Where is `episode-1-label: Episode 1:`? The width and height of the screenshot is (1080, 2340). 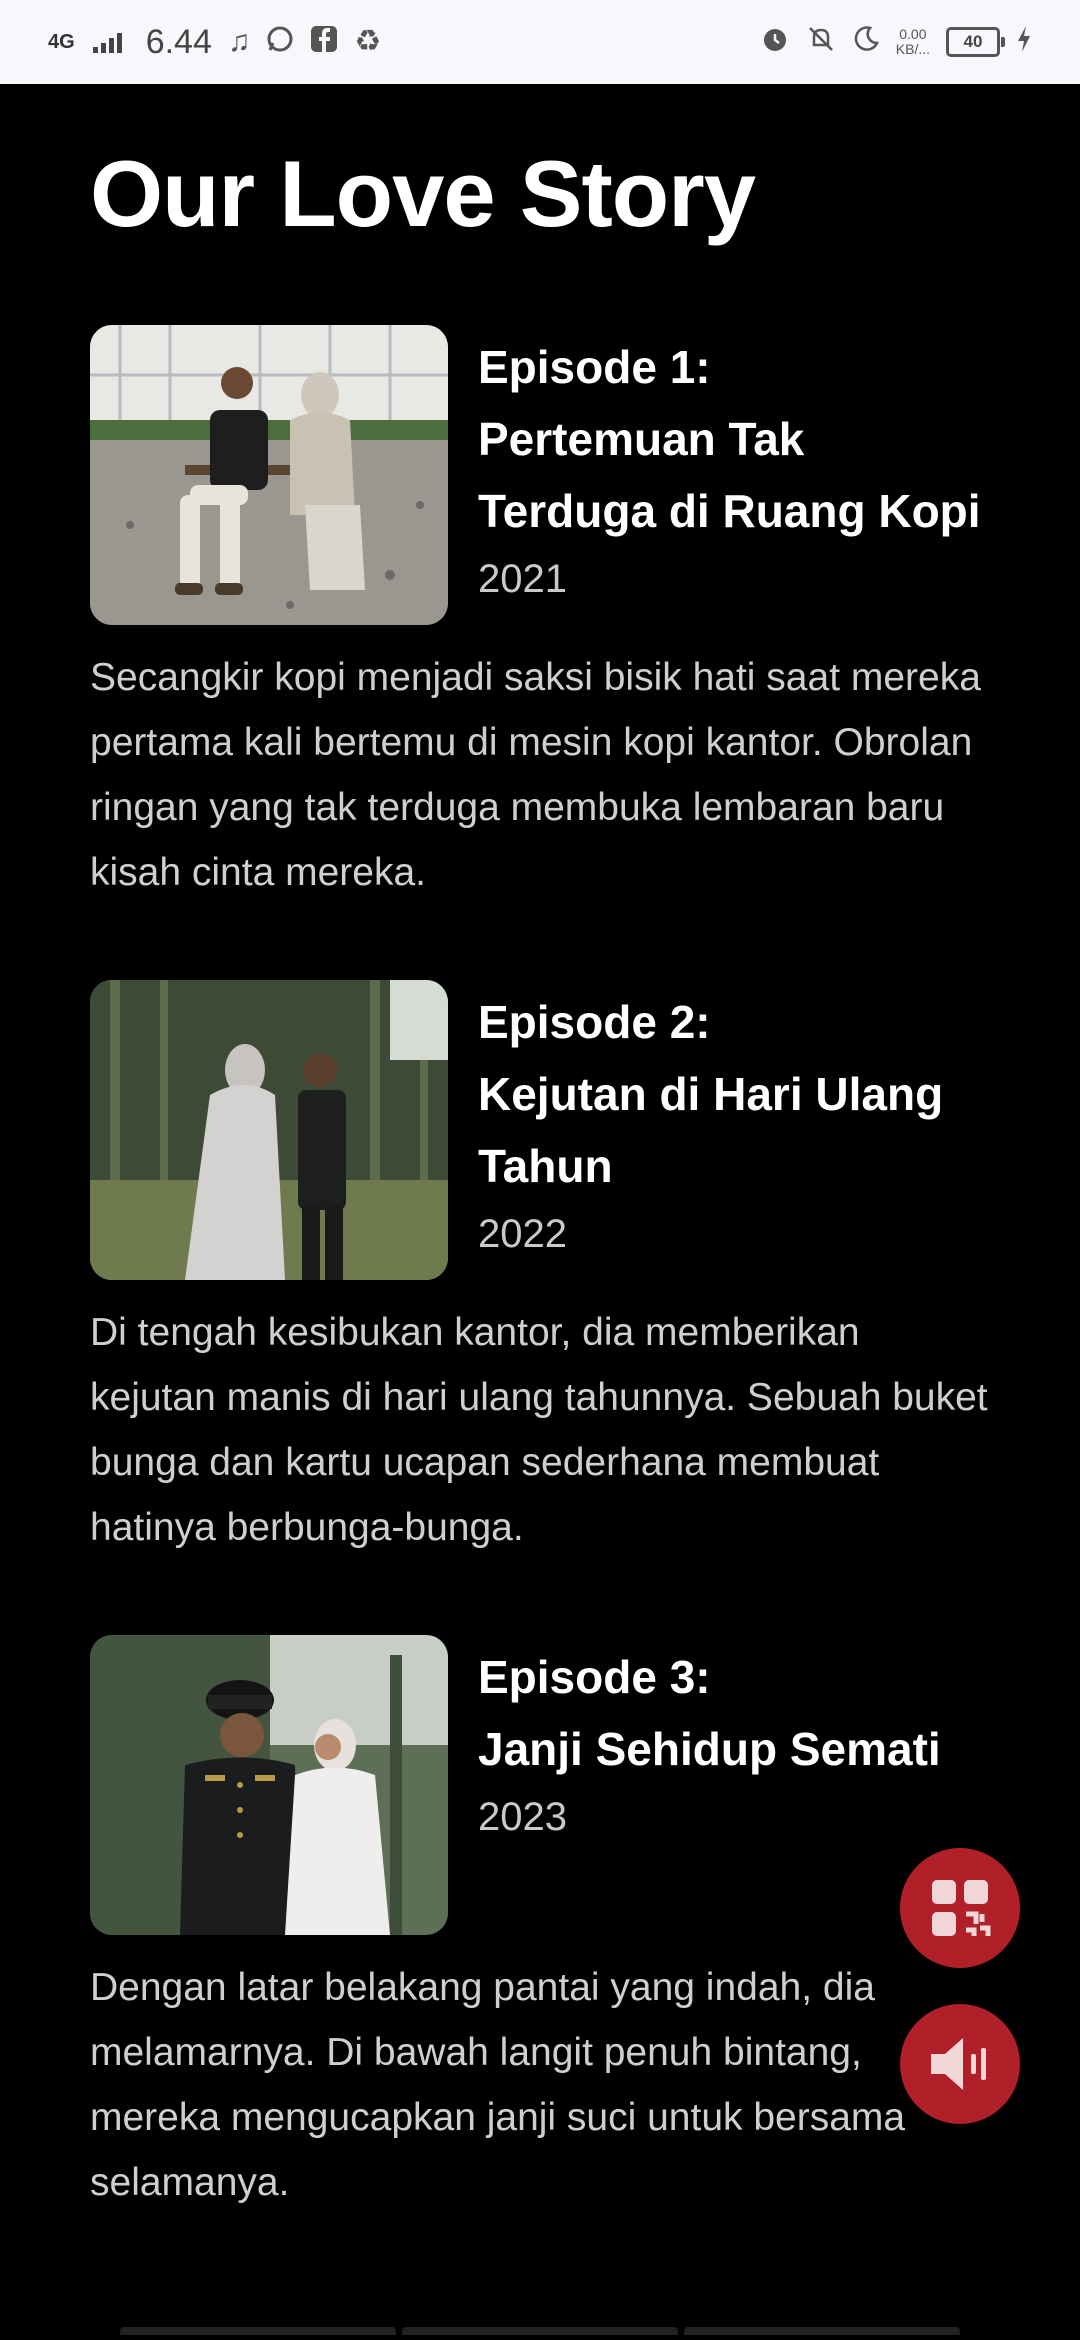 episode-1-label: Episode 1: is located at coordinates (594, 367).